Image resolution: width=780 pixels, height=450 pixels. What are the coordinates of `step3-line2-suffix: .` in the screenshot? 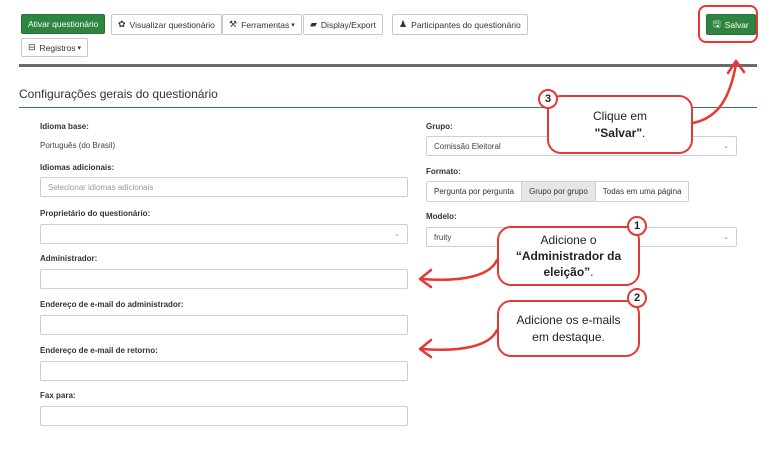 It's located at (644, 132).